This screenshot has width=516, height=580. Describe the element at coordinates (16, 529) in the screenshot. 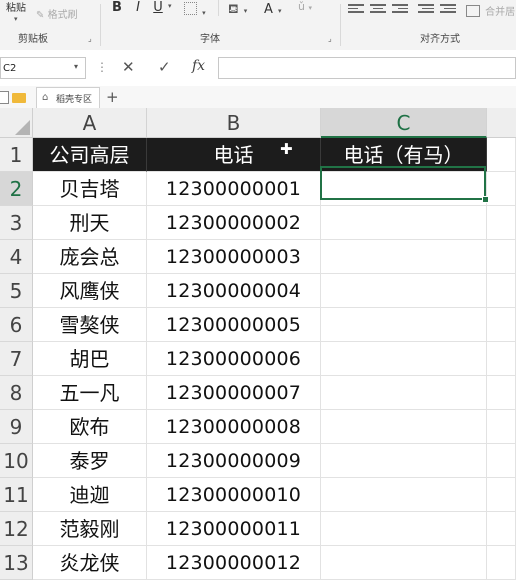

I see `row-header-12: 12` at that location.